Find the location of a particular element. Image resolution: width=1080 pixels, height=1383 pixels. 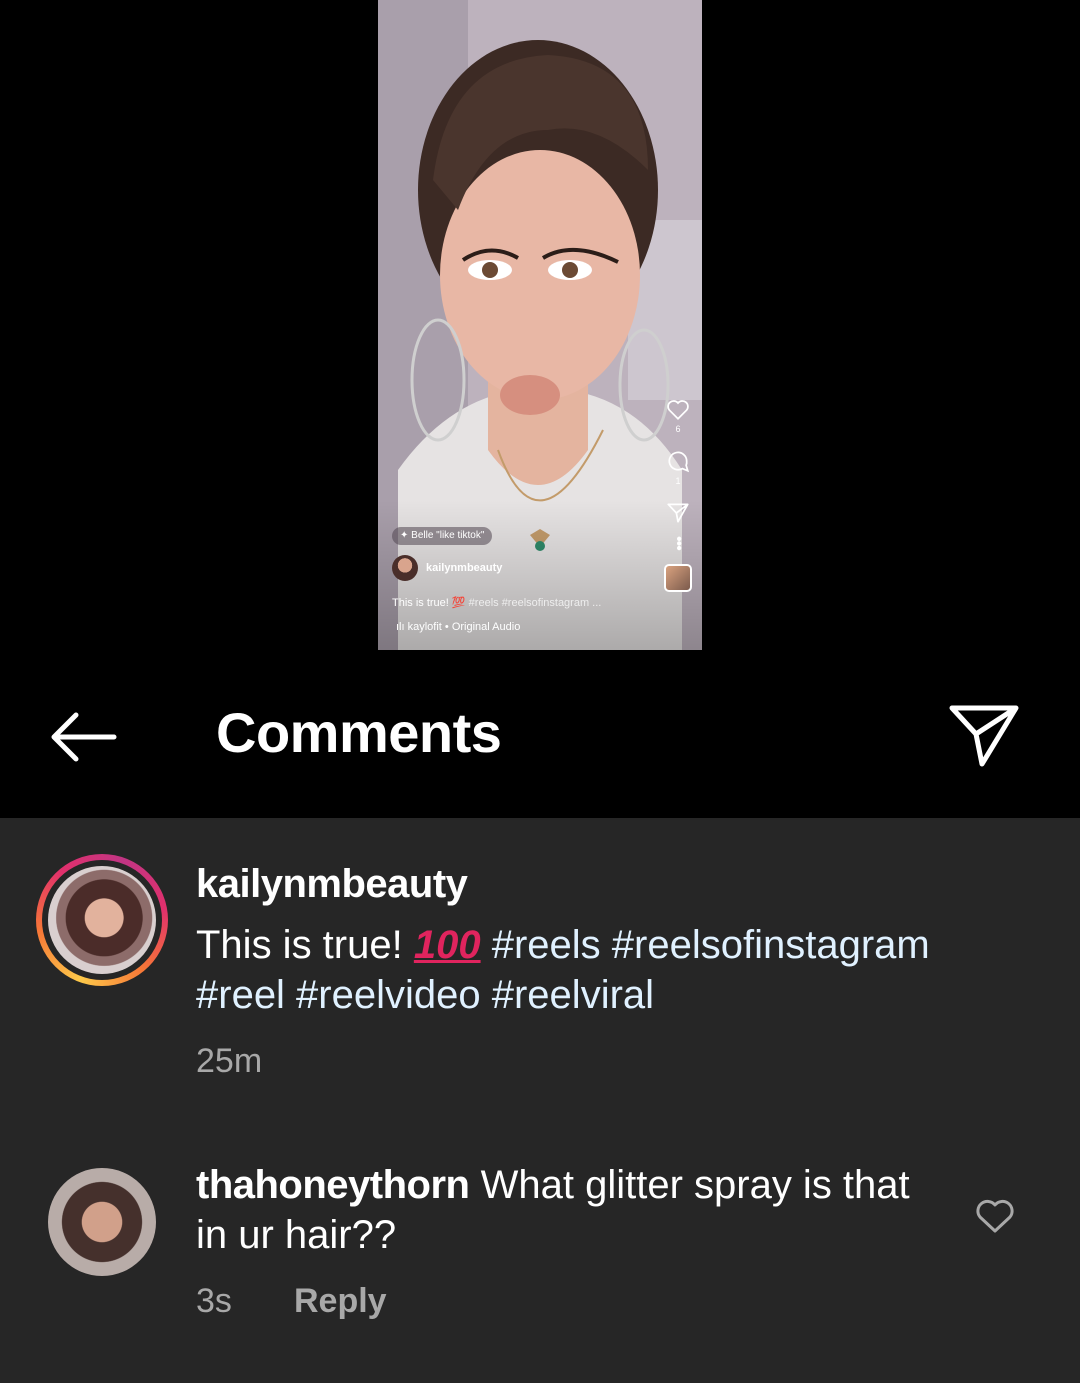

back-arrow-icon is located at coordinates (84, 737).